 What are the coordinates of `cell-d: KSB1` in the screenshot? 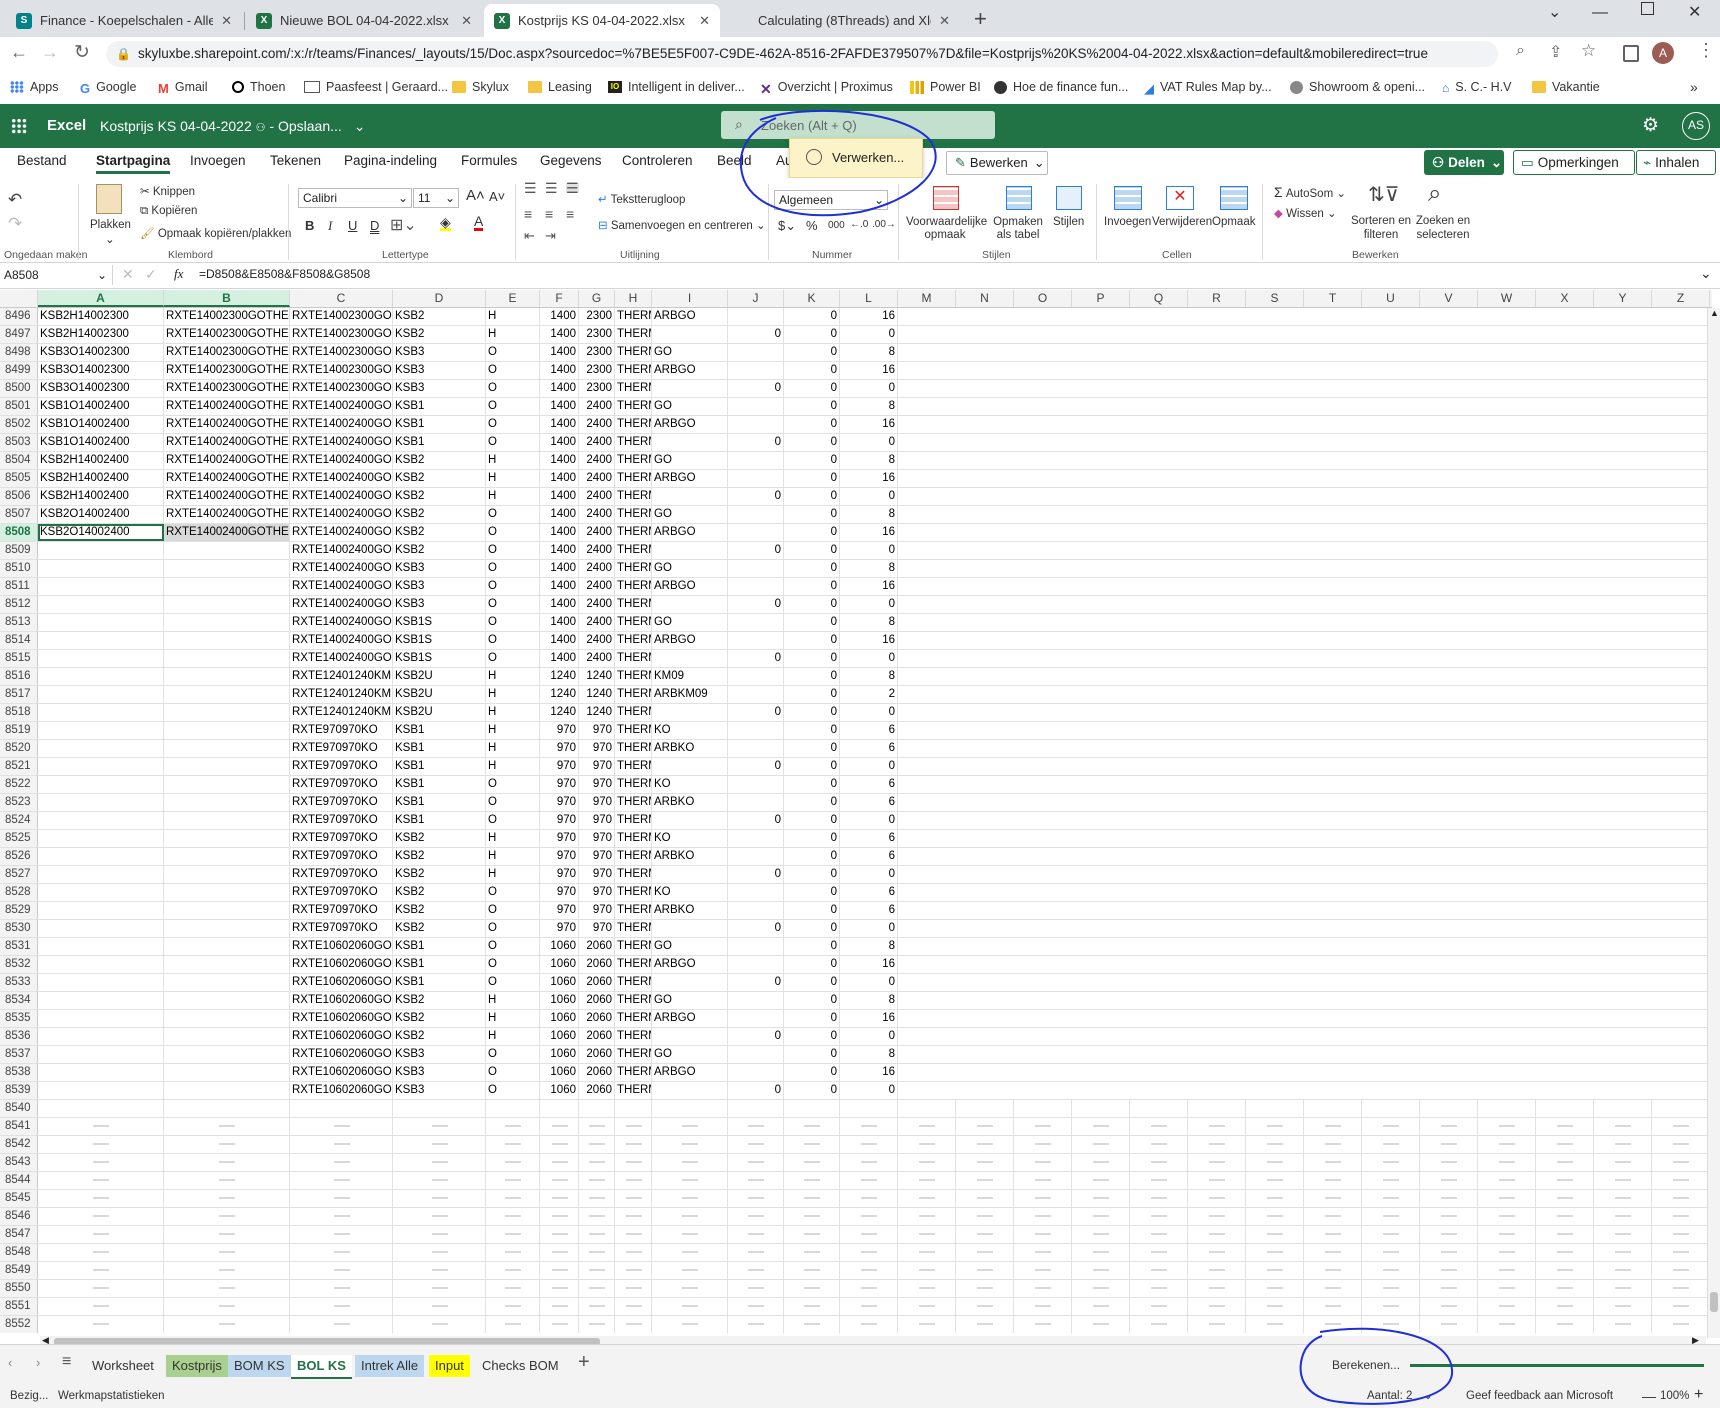 It's located at (439, 424).